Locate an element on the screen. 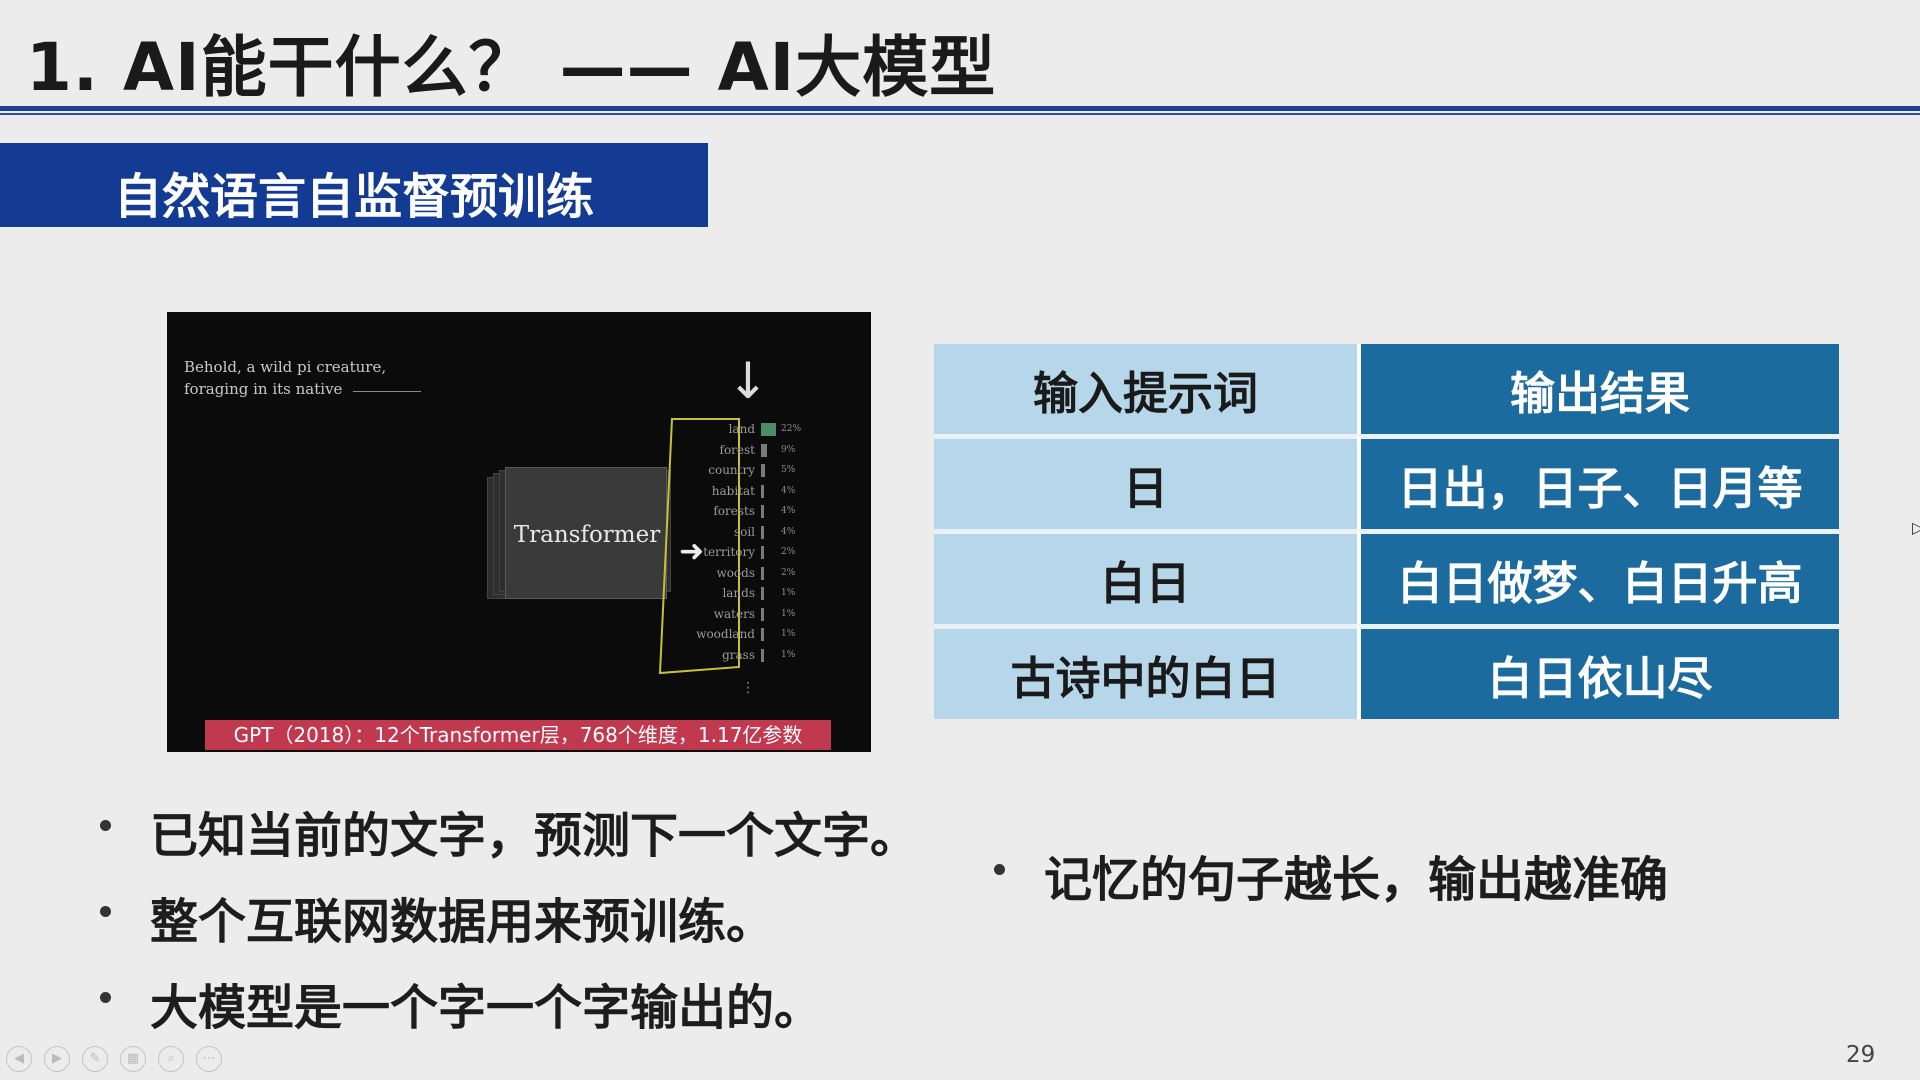  prediction-row: land 22% is located at coordinates (733, 430).